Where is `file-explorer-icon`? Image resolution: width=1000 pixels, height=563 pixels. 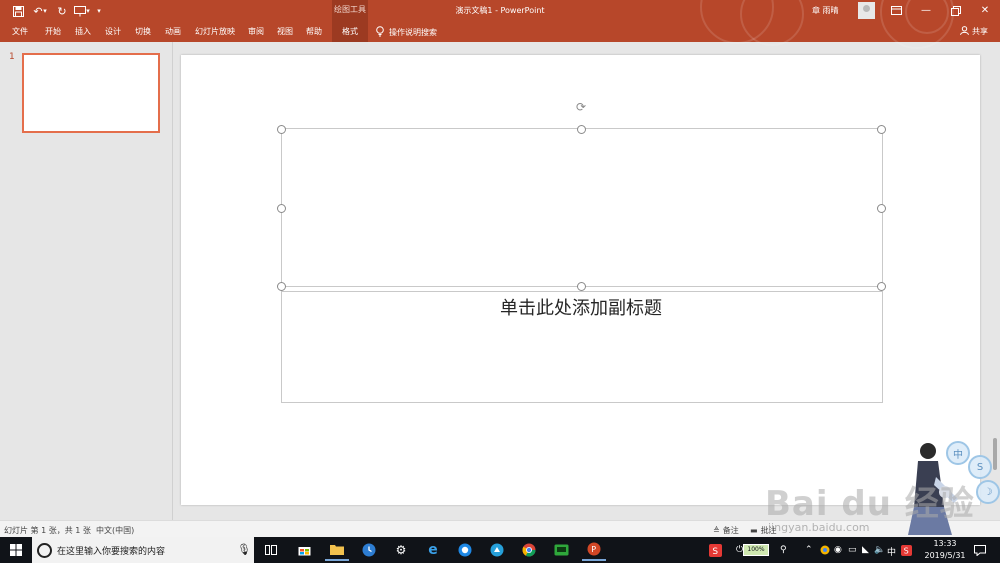 file-explorer-icon is located at coordinates (337, 550).